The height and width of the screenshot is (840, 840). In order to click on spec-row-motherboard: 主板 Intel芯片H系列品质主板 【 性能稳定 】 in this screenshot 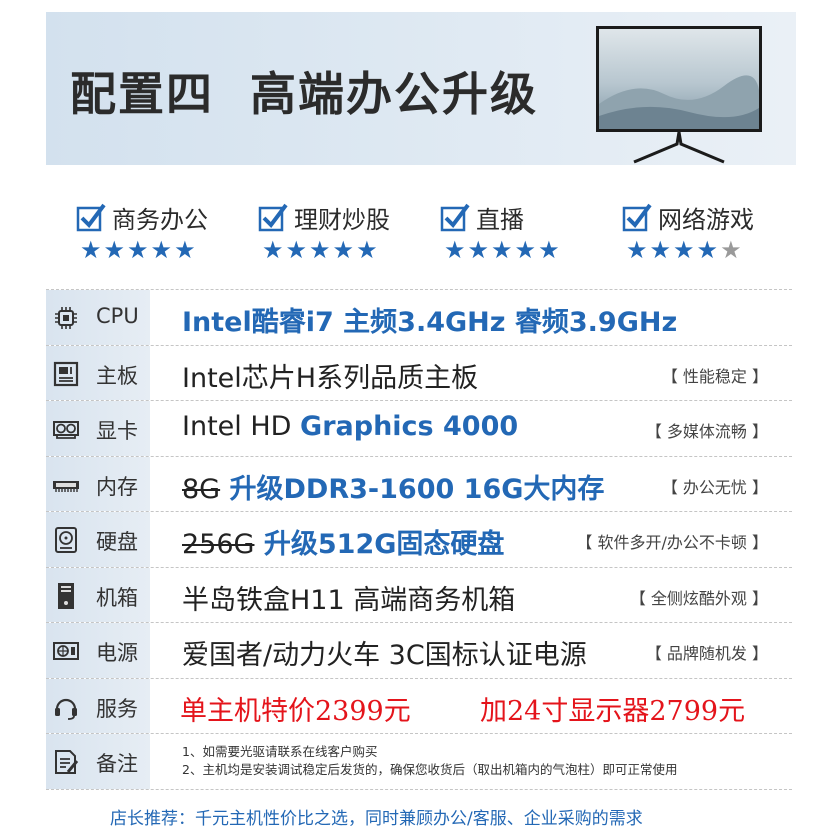, I will do `click(419, 373)`.